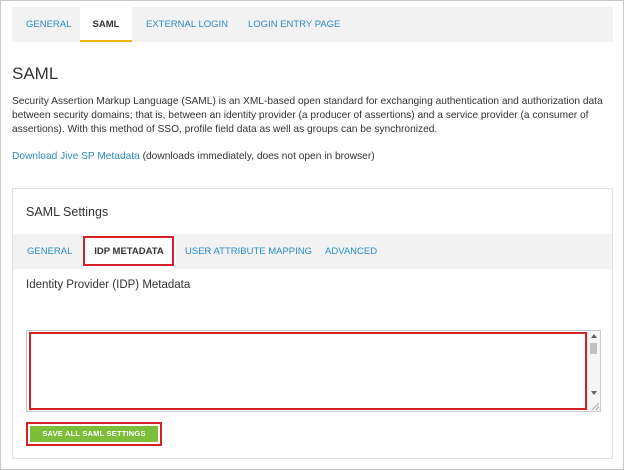 This screenshot has height=470, width=624. Describe the element at coordinates (594, 336) in the screenshot. I see `scroll-up-icon` at that location.